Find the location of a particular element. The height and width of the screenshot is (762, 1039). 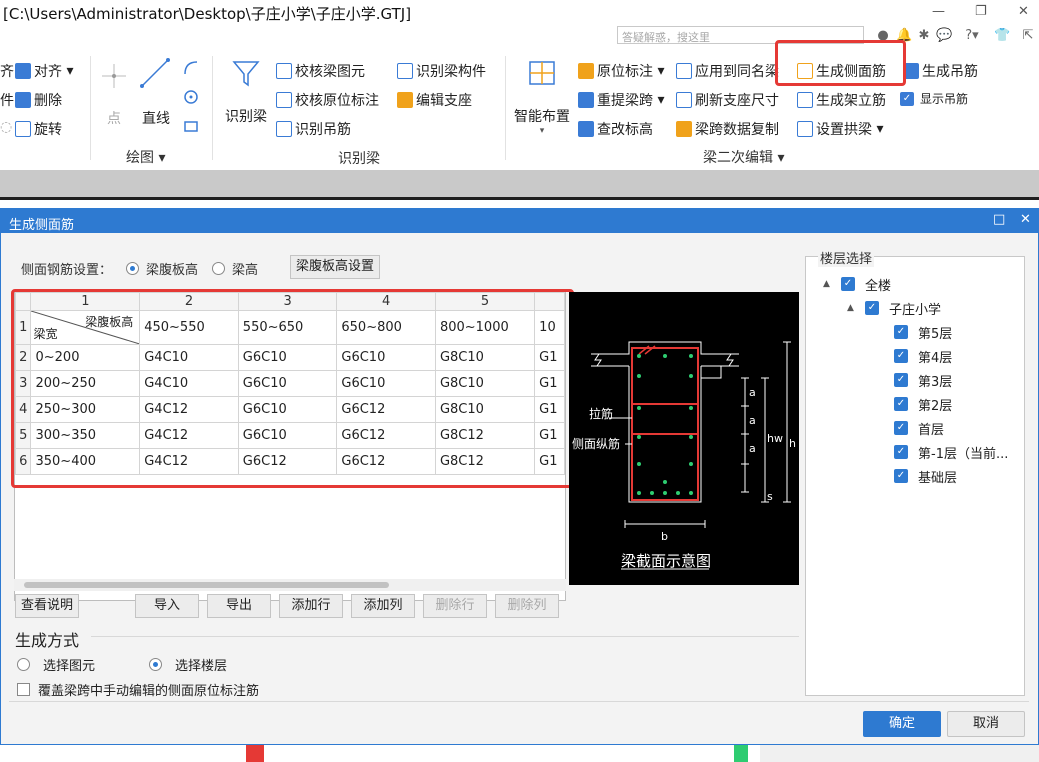

ribbon-partial-1: 齐 is located at coordinates (7, 71).